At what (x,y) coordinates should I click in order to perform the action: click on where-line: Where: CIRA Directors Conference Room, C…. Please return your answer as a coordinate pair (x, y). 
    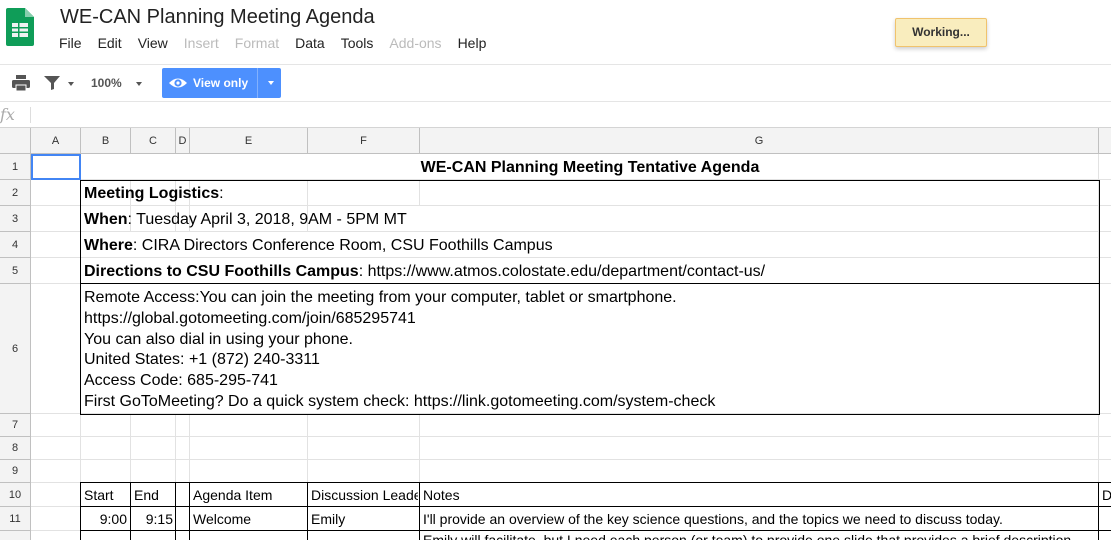
    Looking at the image, I should click on (318, 246).